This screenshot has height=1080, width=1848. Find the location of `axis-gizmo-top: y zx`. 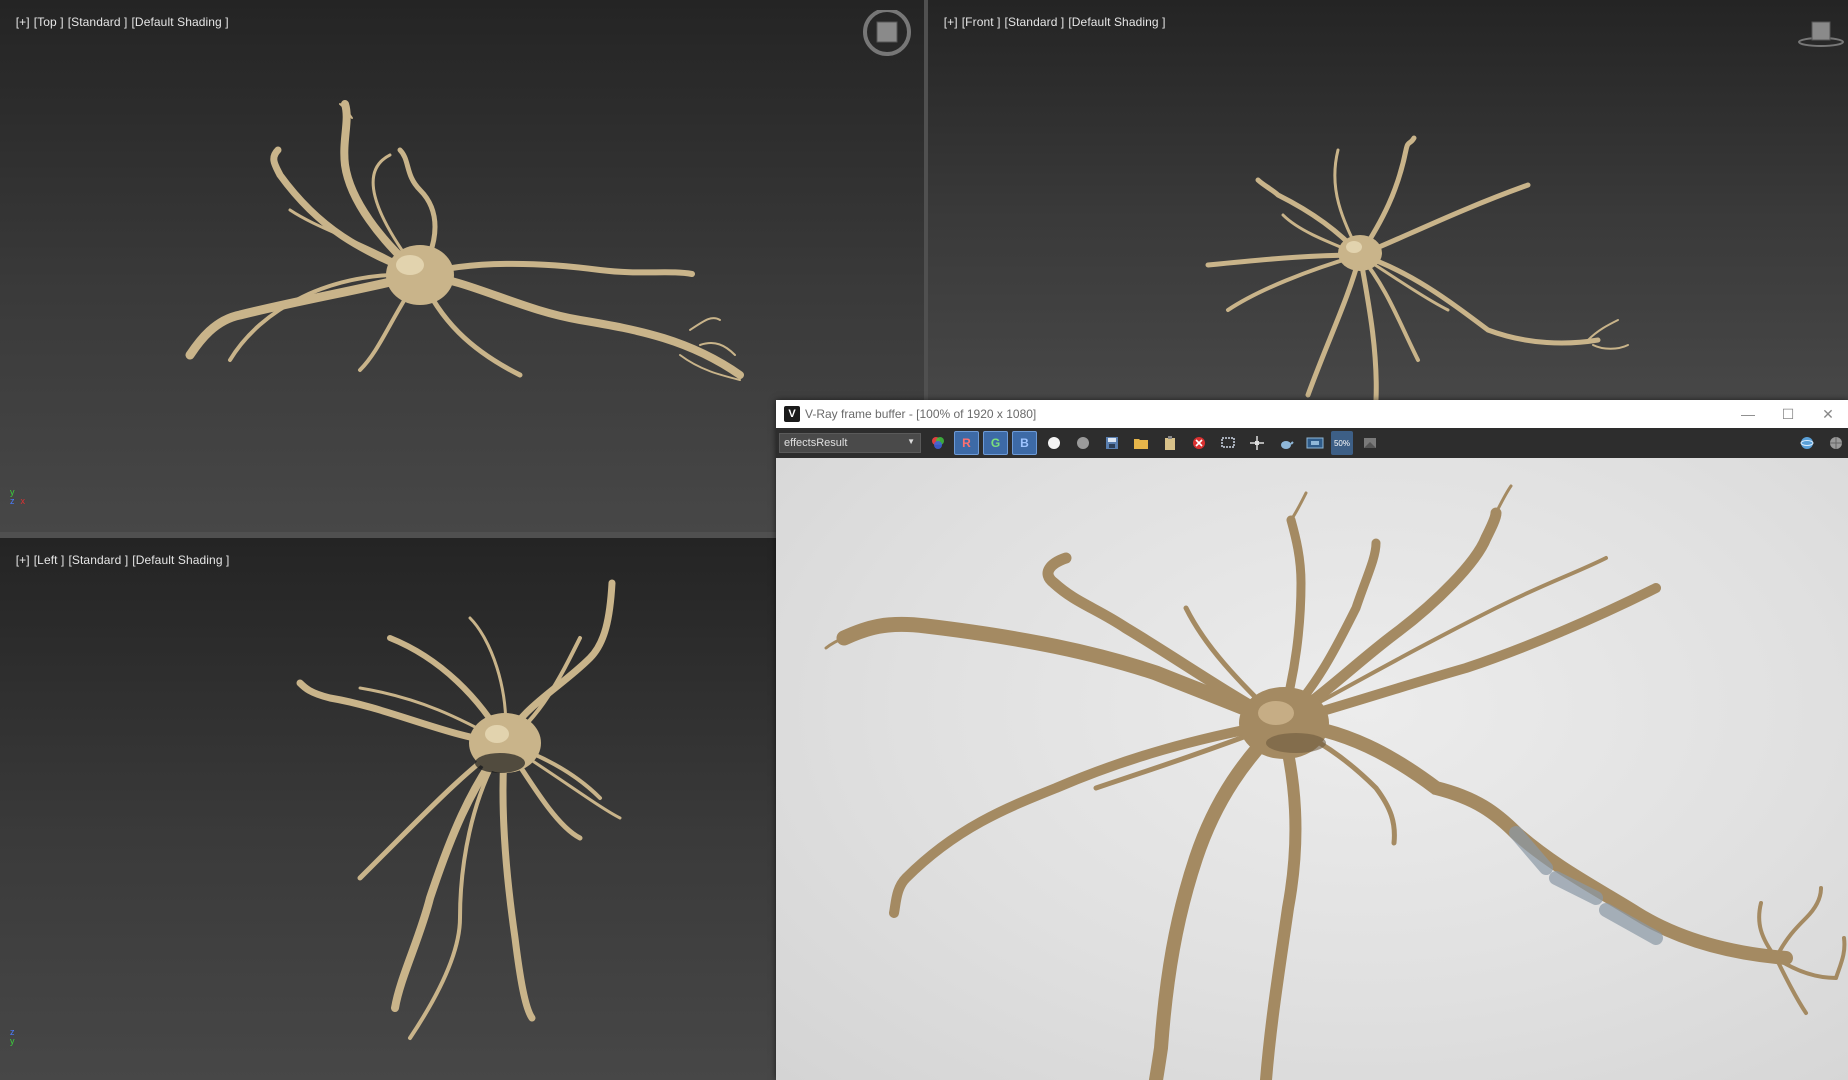

axis-gizmo-top: y zx is located at coordinates (17, 496).